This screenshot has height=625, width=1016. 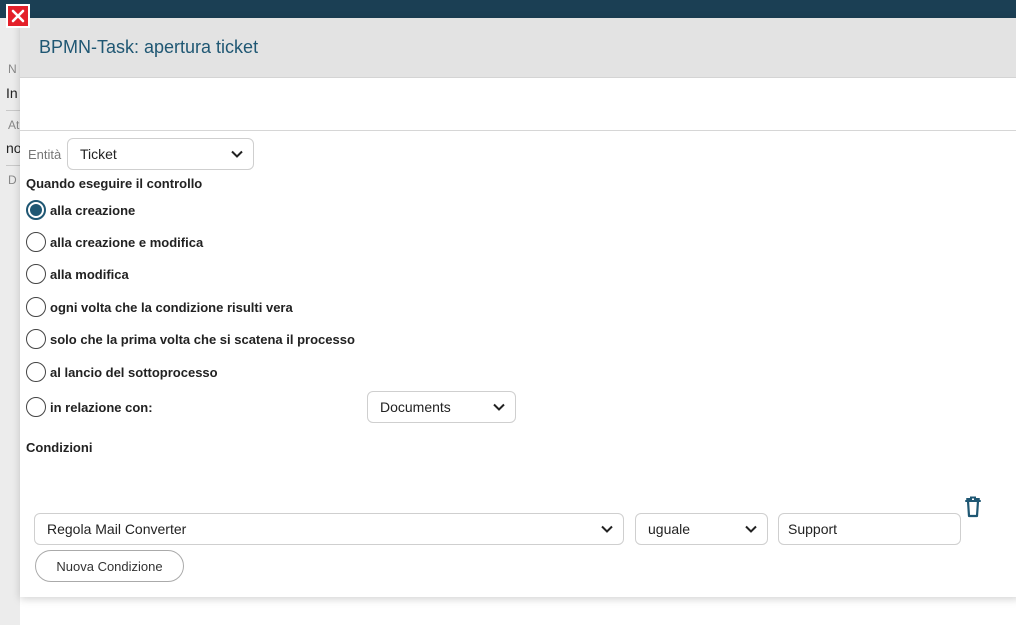 What do you see at coordinates (12, 69) in the screenshot?
I see `bg-label-1: N` at bounding box center [12, 69].